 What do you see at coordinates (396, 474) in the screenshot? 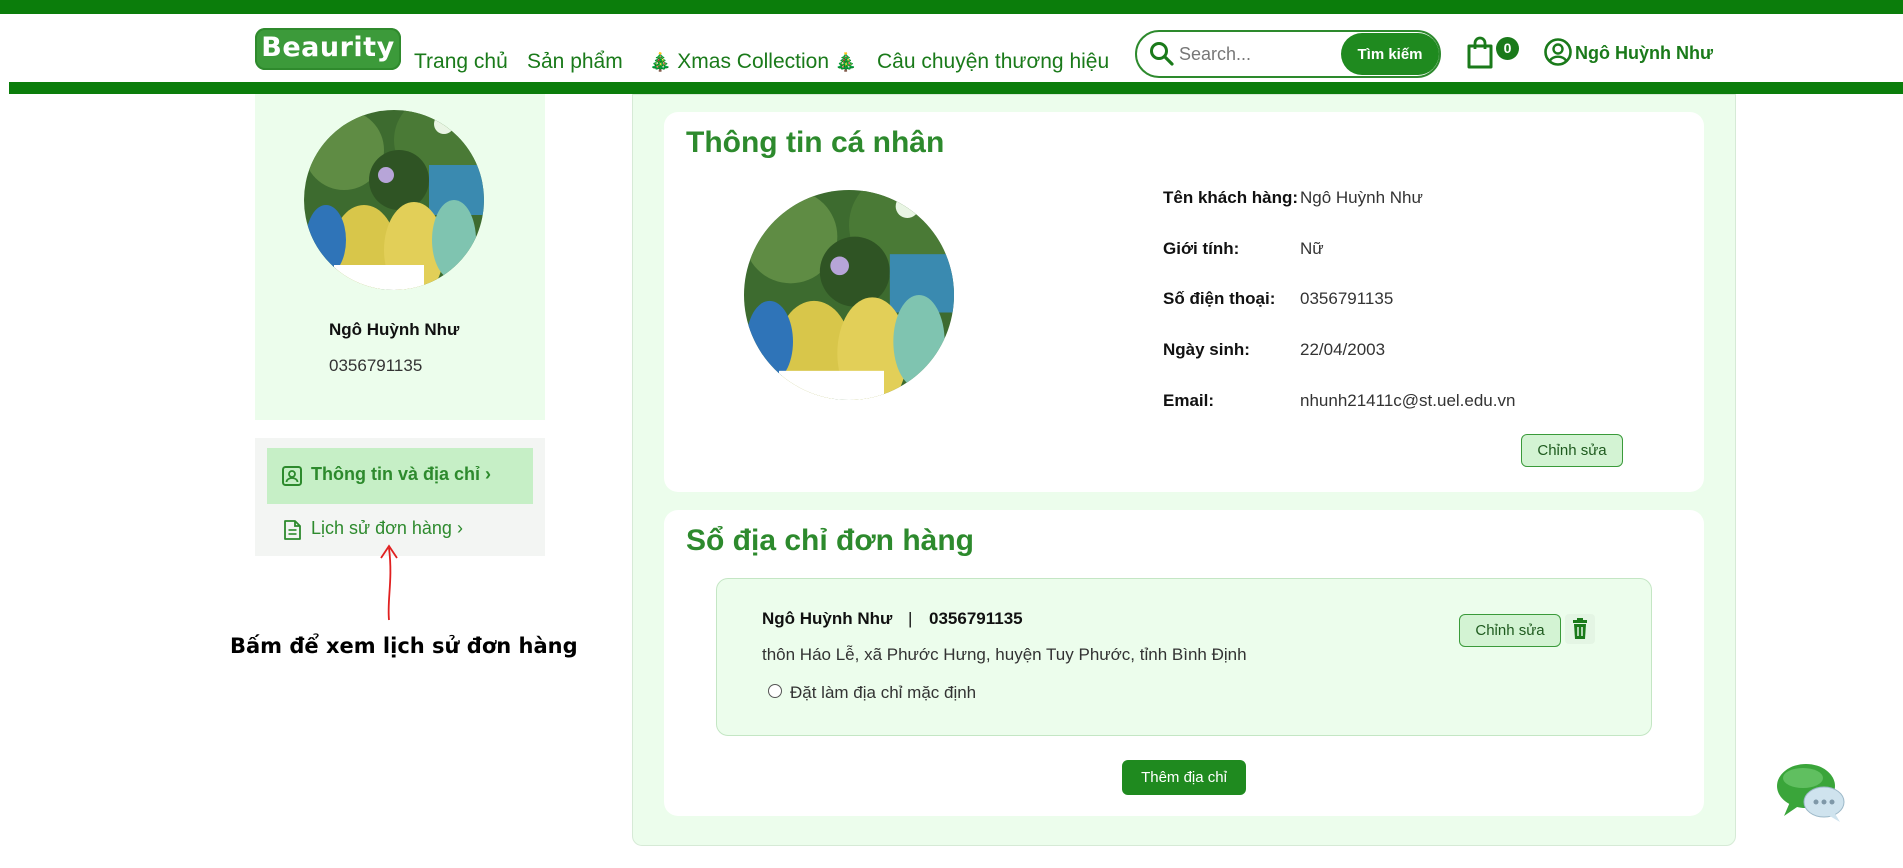
I see `menu-item-profile-label: Thông tin và địa chỉ` at bounding box center [396, 474].